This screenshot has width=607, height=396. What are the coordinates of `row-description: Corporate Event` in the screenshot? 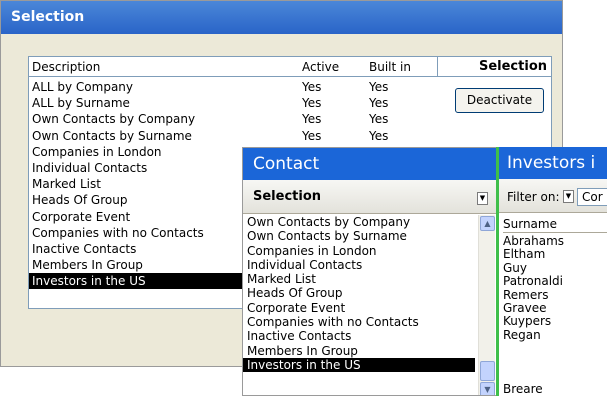 It's located at (81, 216).